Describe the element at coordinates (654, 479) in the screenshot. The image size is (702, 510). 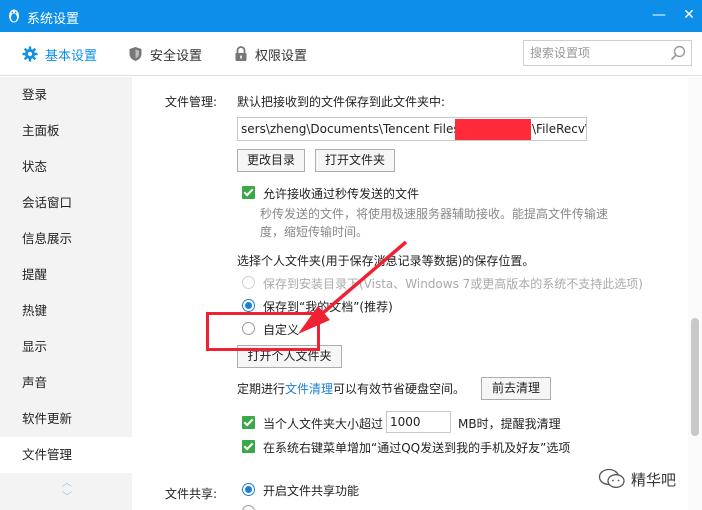
I see `watermark-text: 精华吧` at that location.